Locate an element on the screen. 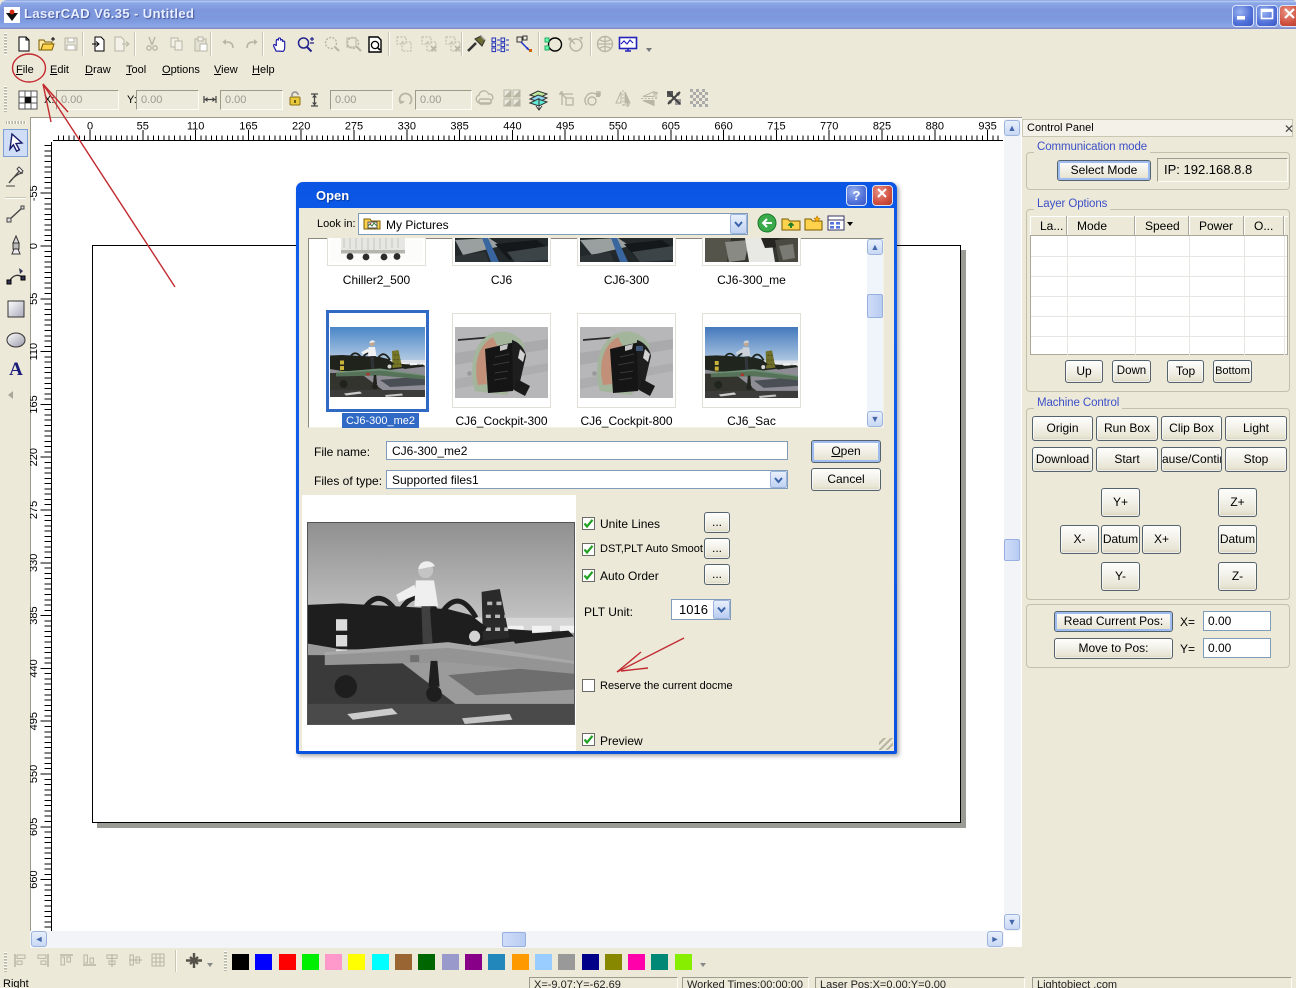  svg-text: 0 is located at coordinates (35, 246).